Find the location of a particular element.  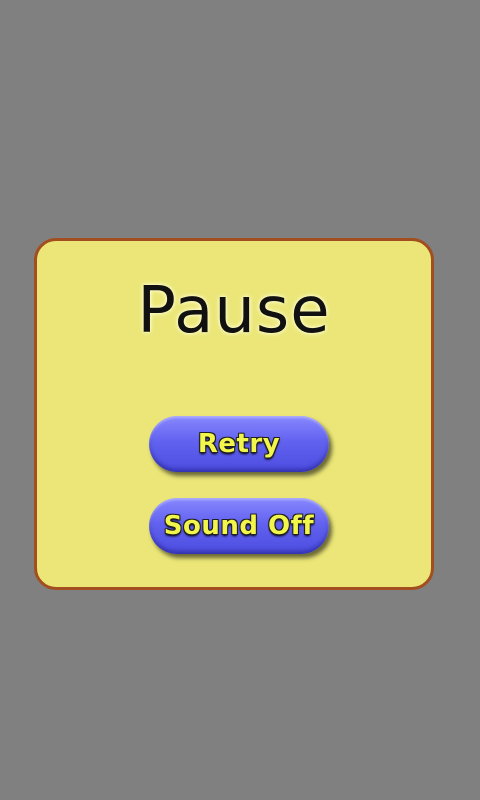

sound-off-button: Sound Off is located at coordinates (239, 526).